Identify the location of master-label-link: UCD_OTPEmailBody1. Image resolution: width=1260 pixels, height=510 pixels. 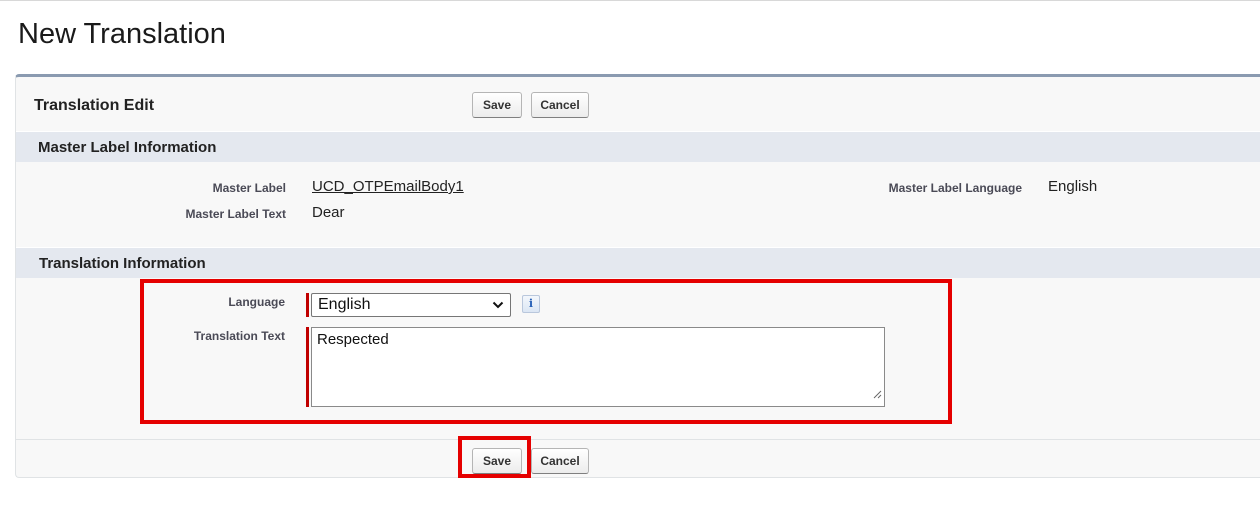
(388, 186).